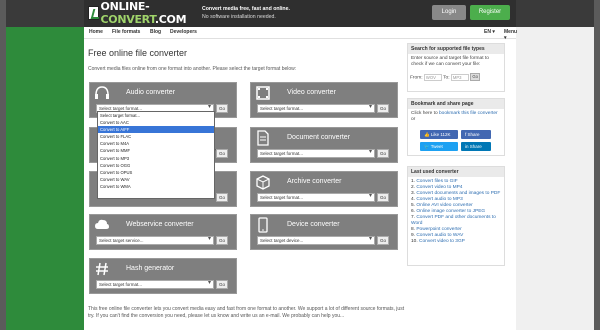 Image resolution: width=600 pixels, height=330 pixels. What do you see at coordinates (150, 268) in the screenshot?
I see `converter-title: Hash generator` at bounding box center [150, 268].